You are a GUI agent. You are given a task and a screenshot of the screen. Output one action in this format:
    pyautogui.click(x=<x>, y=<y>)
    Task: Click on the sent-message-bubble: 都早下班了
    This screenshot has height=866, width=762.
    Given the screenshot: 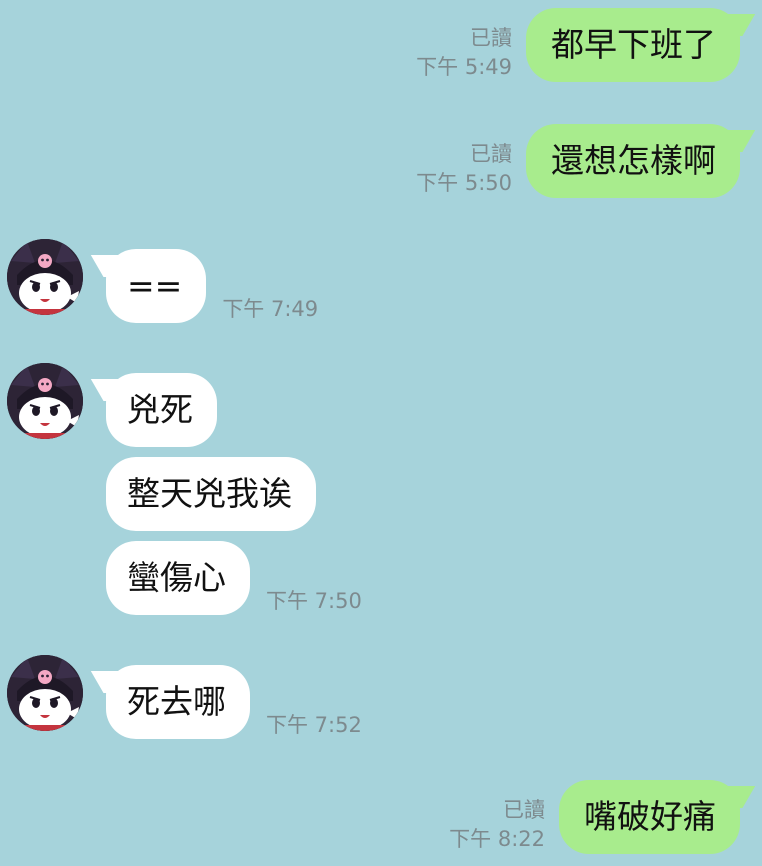 What is the action you would take?
    pyautogui.click(x=633, y=45)
    